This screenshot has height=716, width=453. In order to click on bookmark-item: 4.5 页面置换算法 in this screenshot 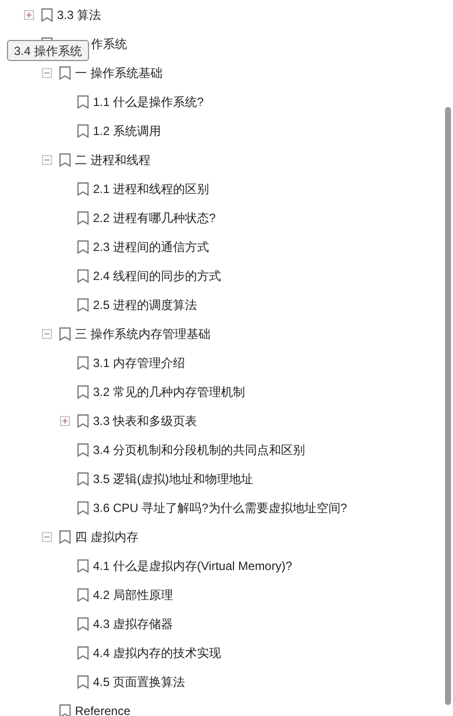, I will do `click(139, 681)`.